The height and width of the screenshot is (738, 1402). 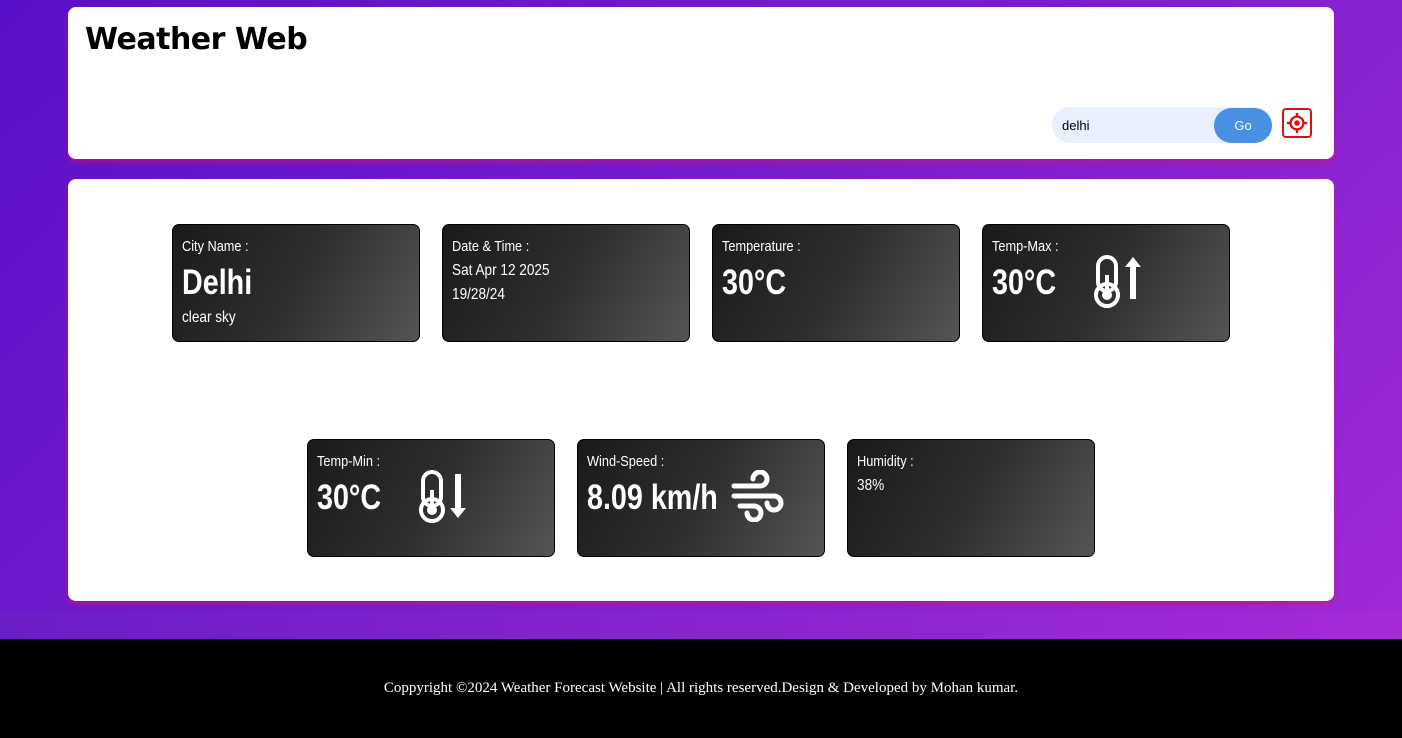 I want to click on temperature-label: Temperature :, so click(x=761, y=246).